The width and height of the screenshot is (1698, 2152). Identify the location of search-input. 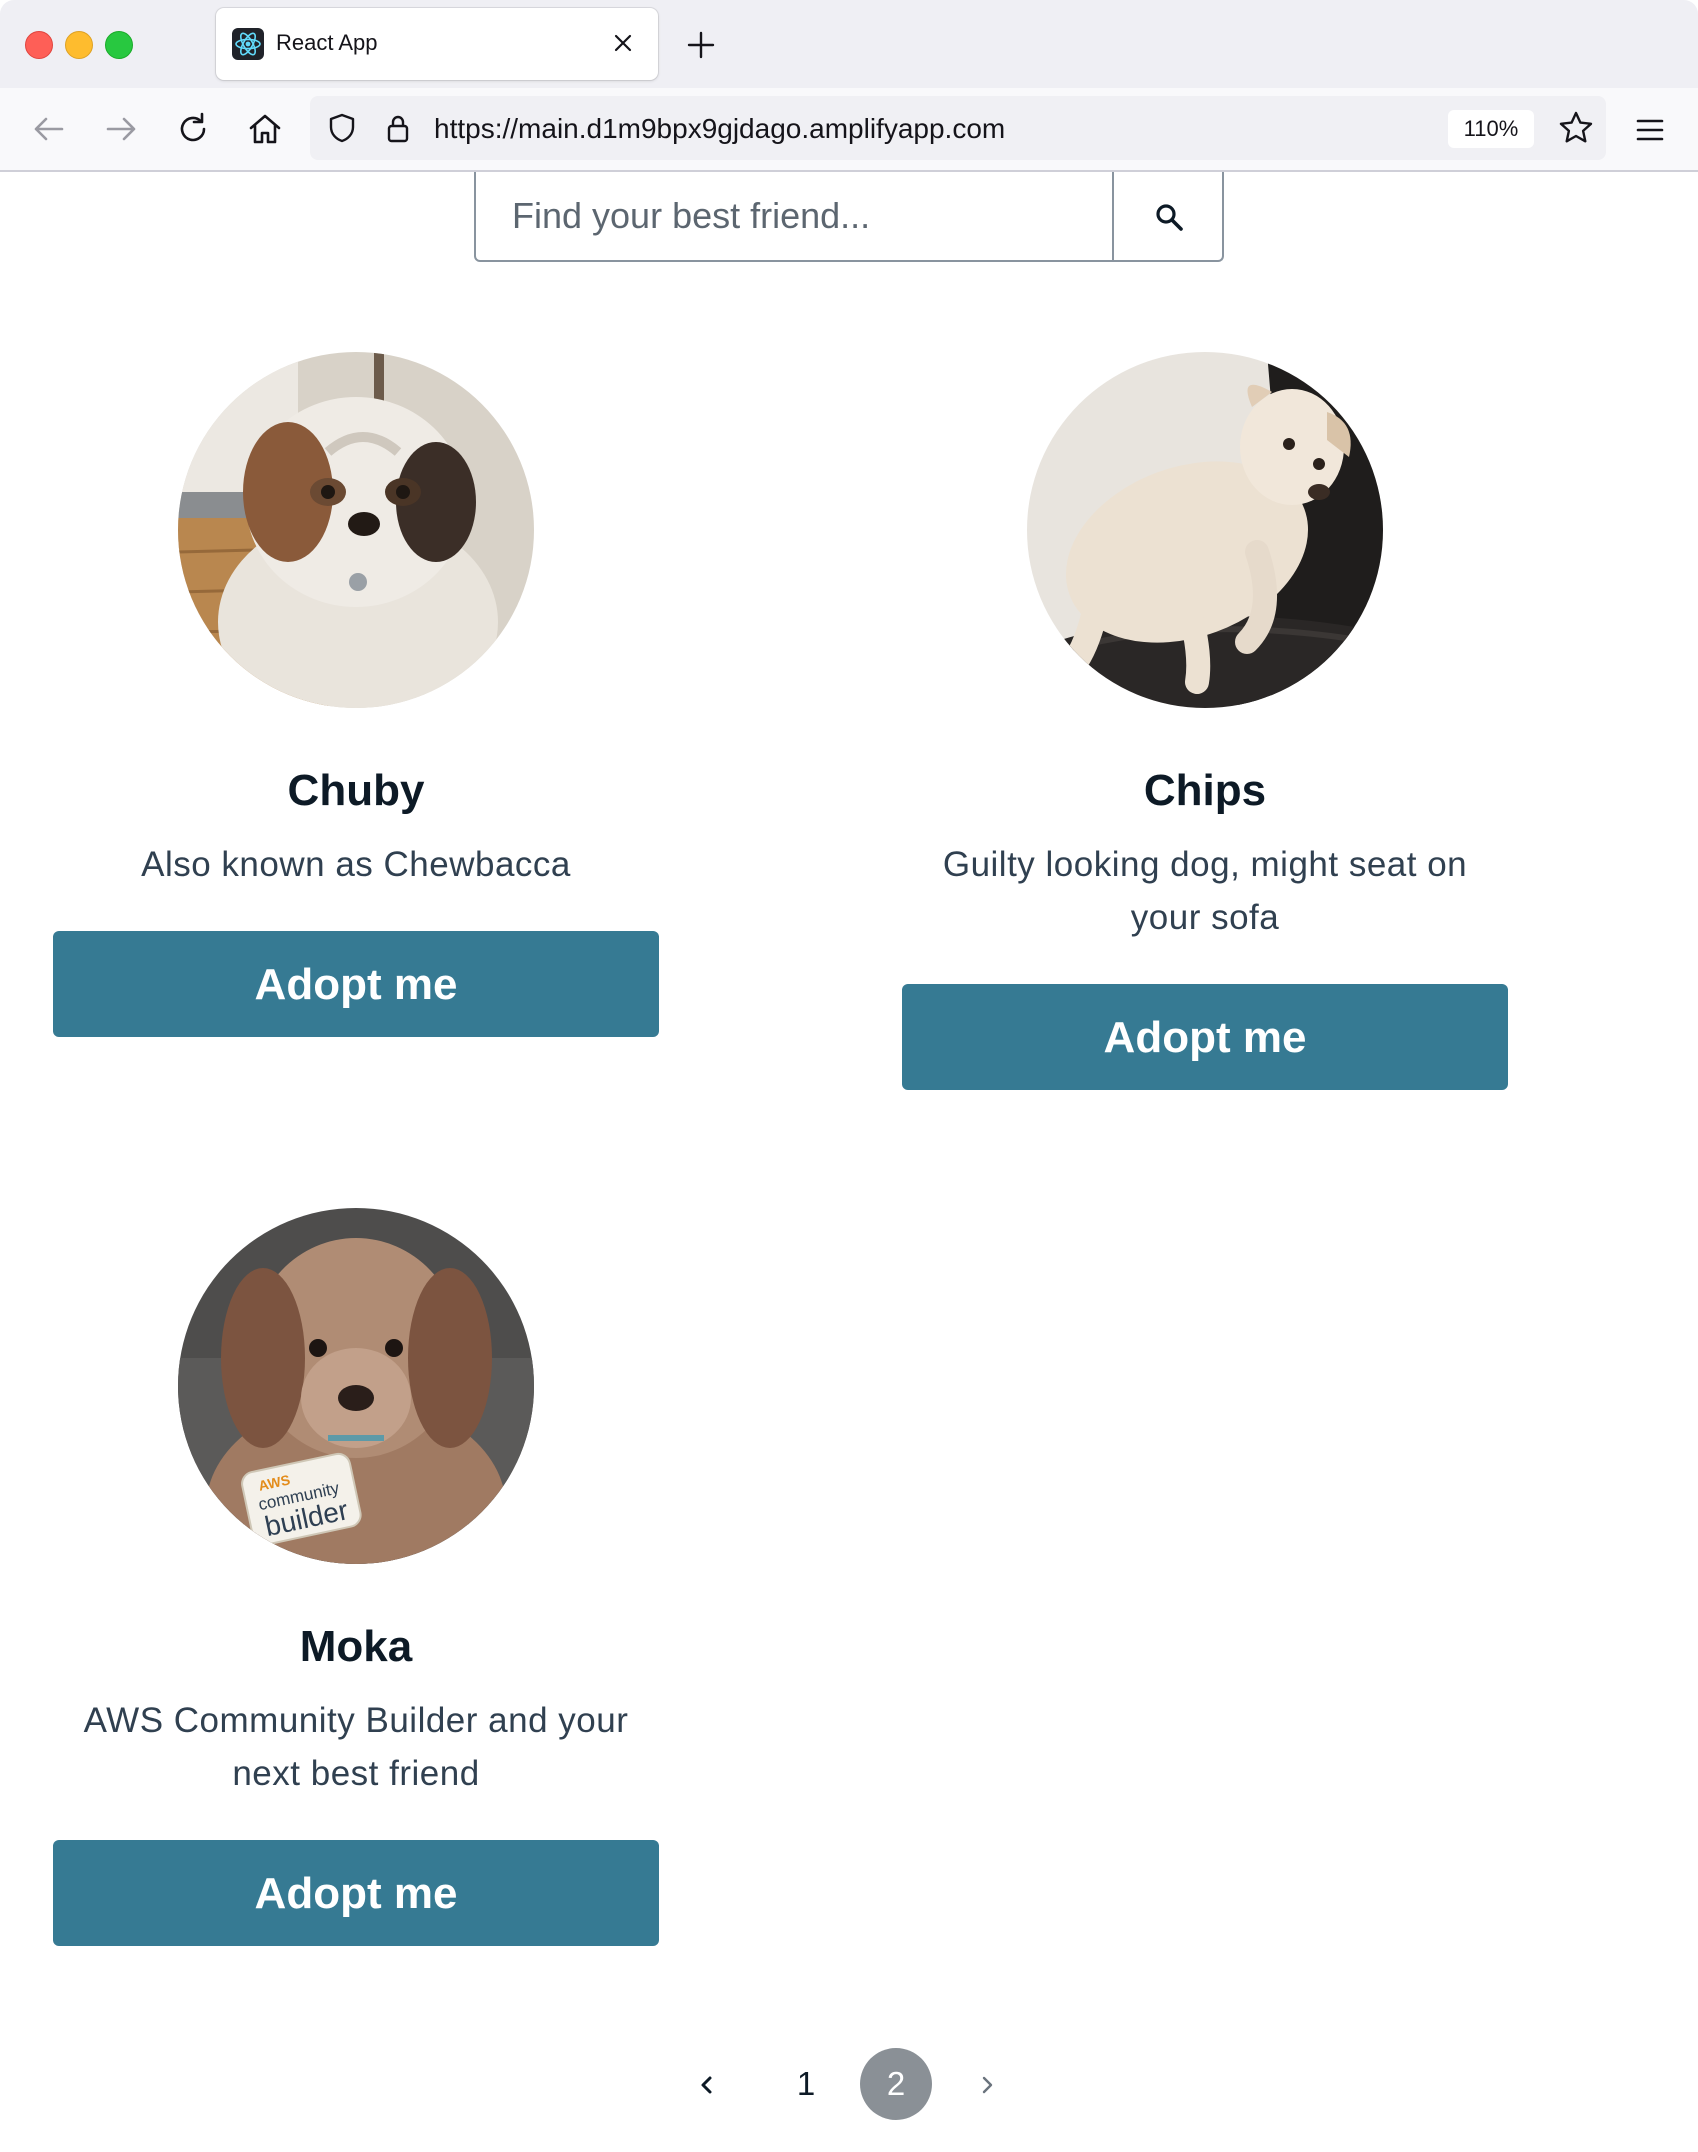
(794, 216).